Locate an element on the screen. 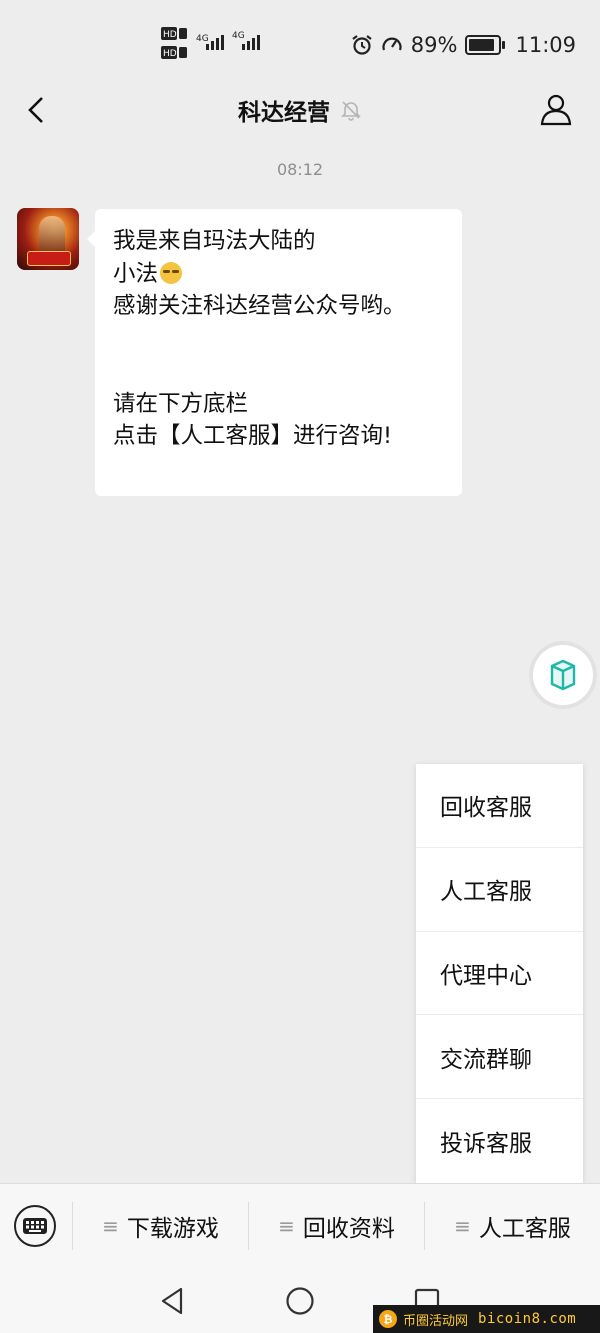 The image size is (600, 1333). submenu-item-agent-center: 代理中心 is located at coordinates (499, 974).